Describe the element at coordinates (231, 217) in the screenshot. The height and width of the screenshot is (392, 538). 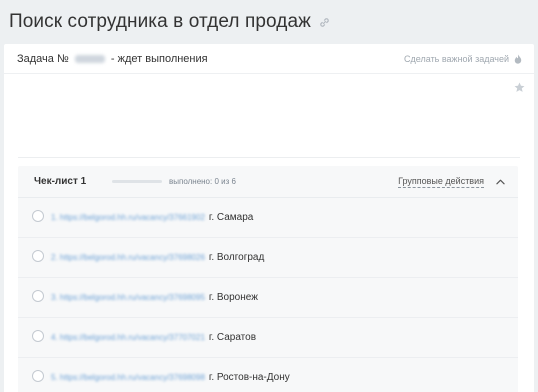
I see `checklist-item-city: г. Самара` at that location.